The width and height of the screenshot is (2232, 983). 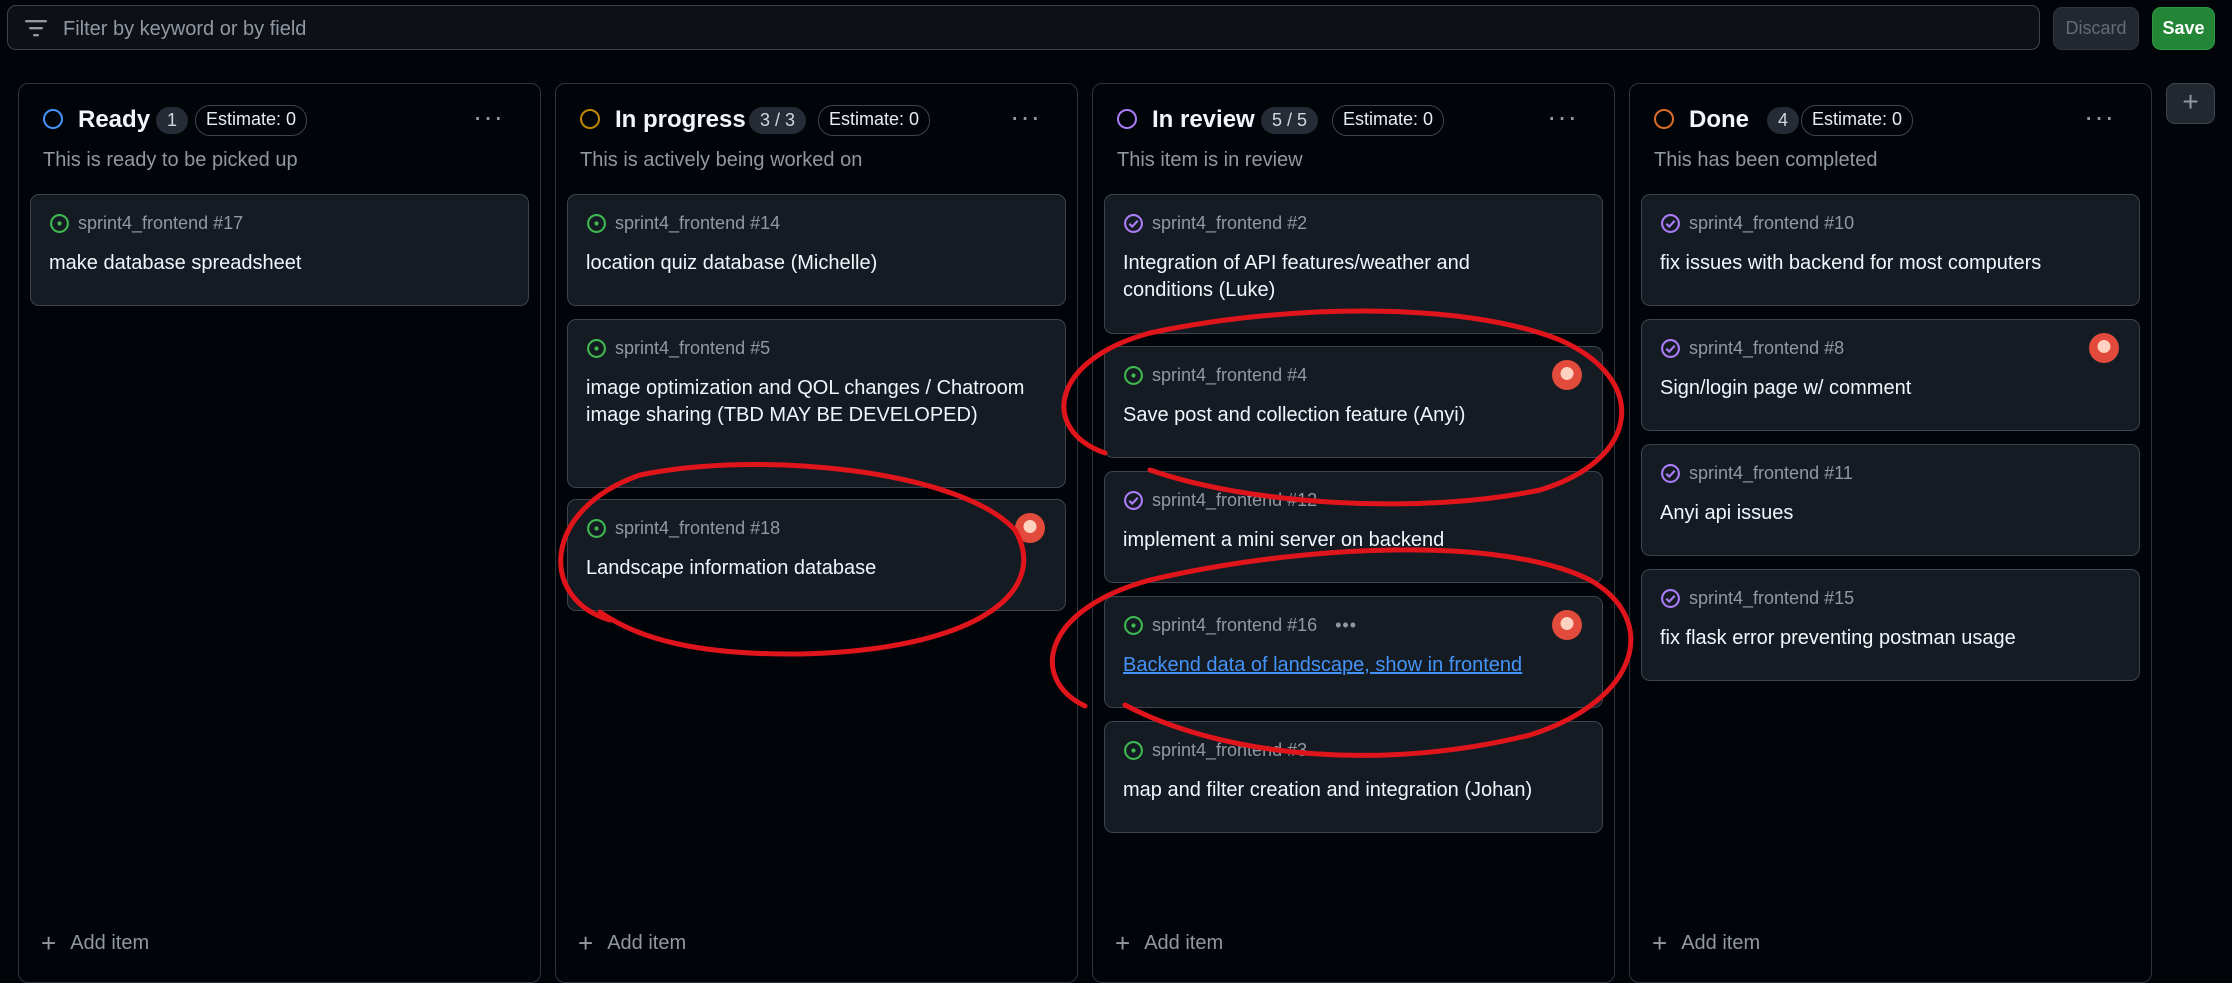 I want to click on issue-card: sprint4_frontend #11 Anyi api issues, so click(x=1890, y=500).